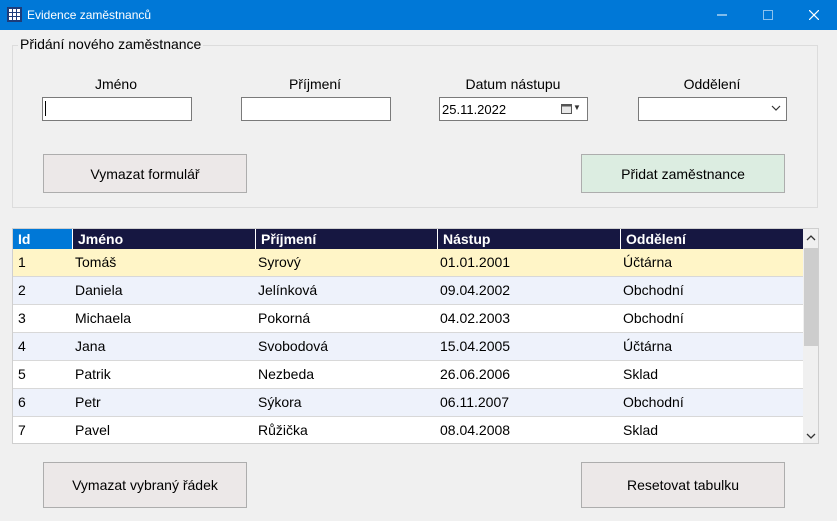 This screenshot has width=837, height=521. What do you see at coordinates (22, 318) in the screenshot?
I see `cell-id: 3` at bounding box center [22, 318].